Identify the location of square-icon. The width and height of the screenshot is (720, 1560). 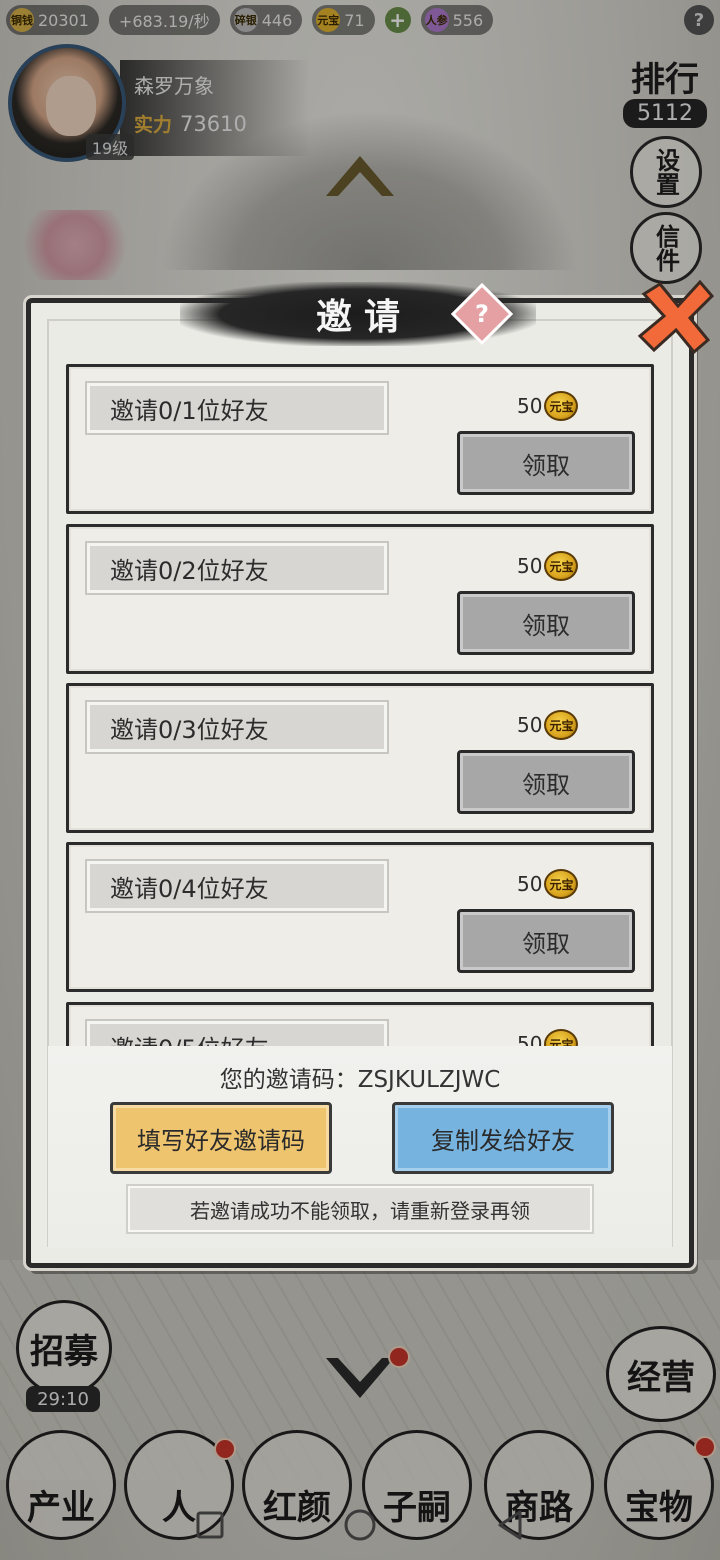
(210, 1525).